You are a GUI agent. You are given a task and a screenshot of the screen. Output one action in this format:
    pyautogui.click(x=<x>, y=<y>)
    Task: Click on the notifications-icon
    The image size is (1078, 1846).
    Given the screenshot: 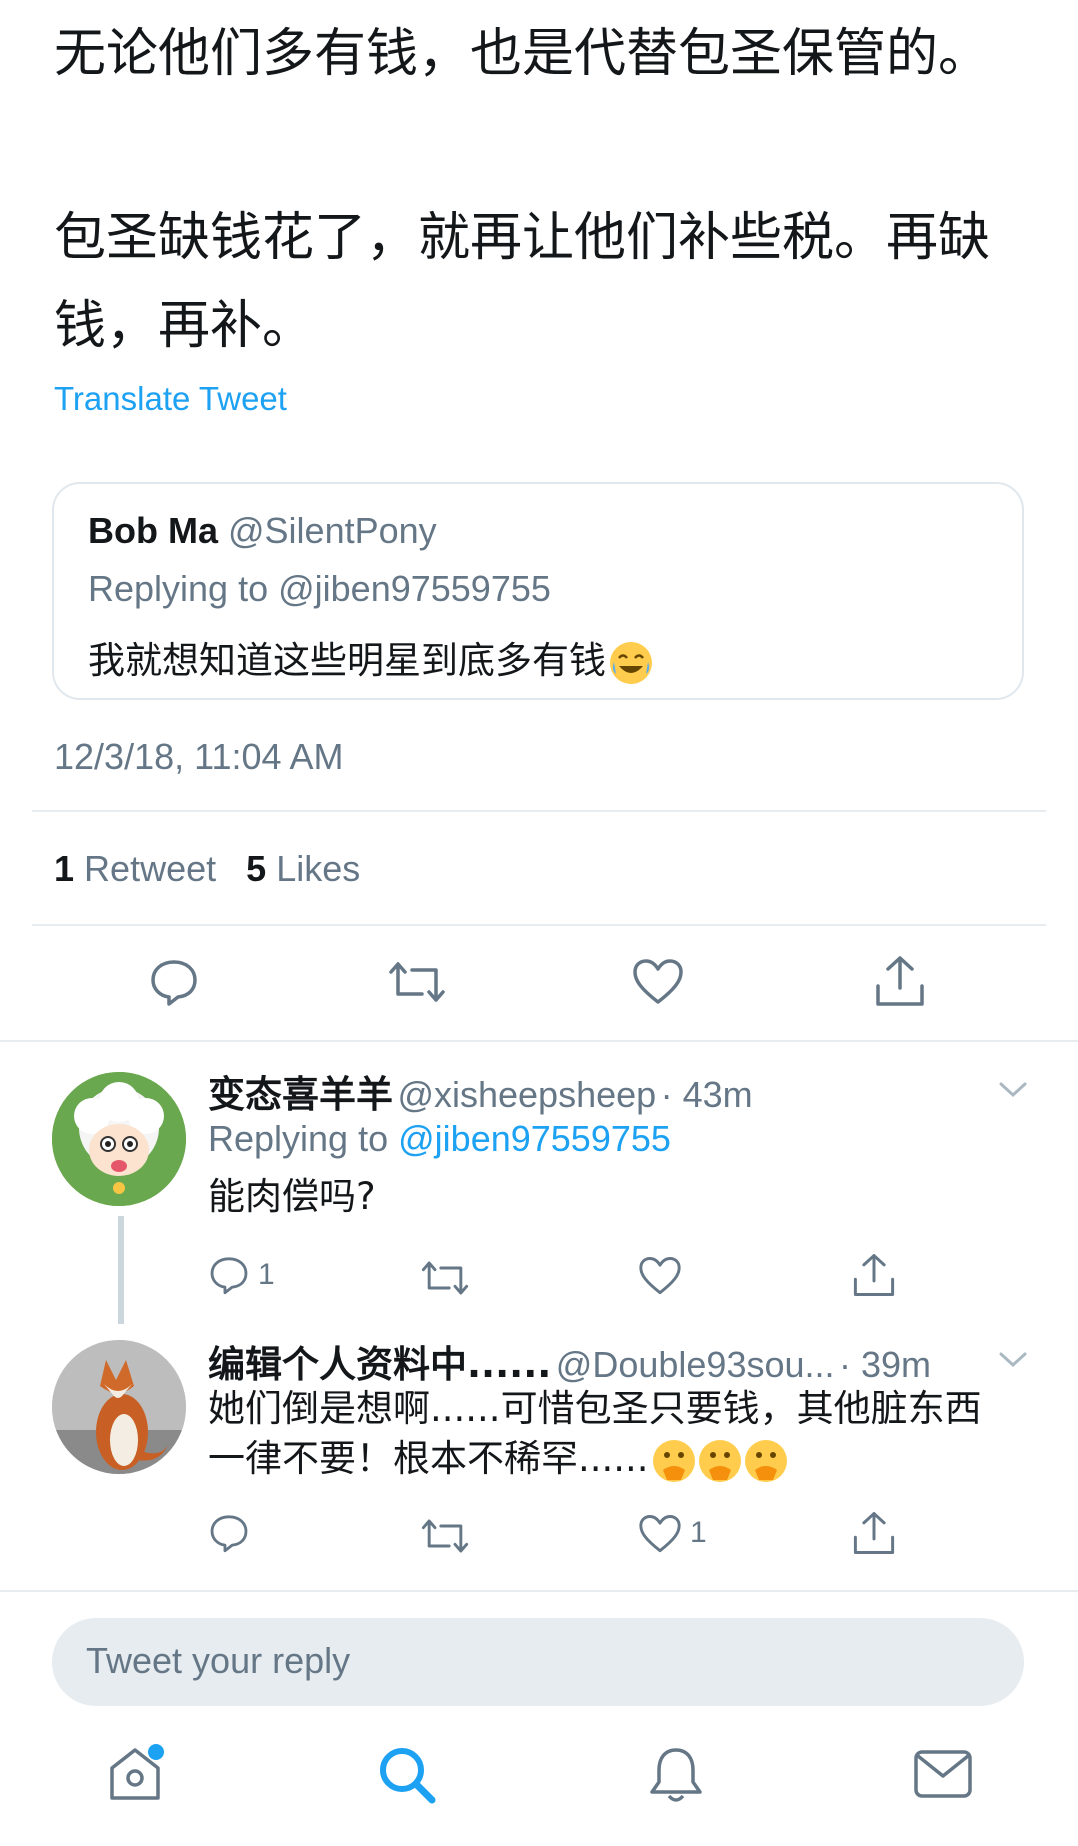 What is the action you would take?
    pyautogui.click(x=676, y=1775)
    